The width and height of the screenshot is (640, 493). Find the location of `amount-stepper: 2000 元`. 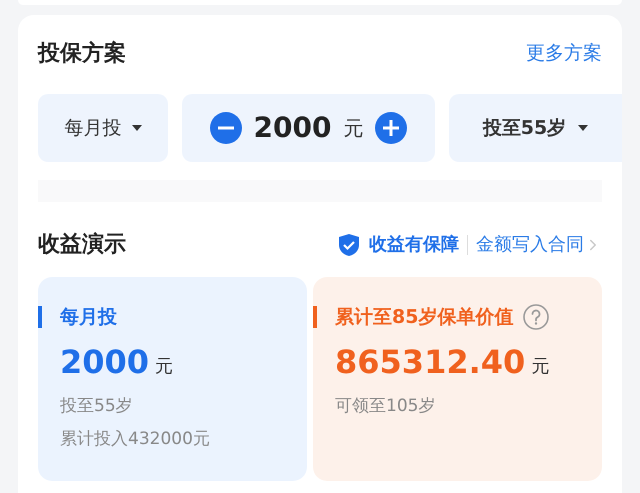

amount-stepper: 2000 元 is located at coordinates (308, 128).